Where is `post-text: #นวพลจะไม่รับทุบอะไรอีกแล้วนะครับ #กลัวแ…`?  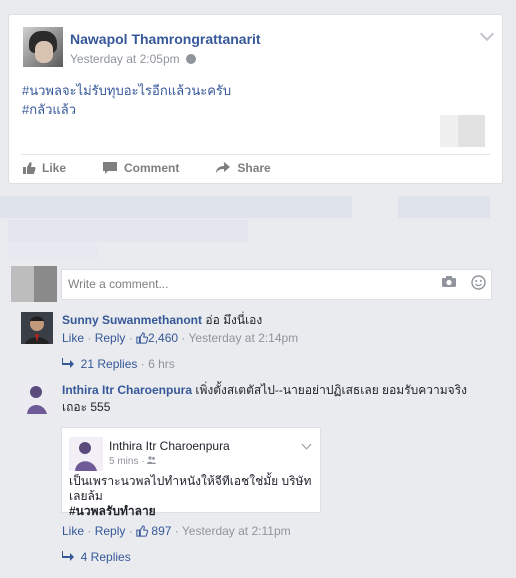
post-text: #นวพลจะไม่รับทุบอะไรอีกแล้วนะครับ #กลัวแ… is located at coordinates (126, 100).